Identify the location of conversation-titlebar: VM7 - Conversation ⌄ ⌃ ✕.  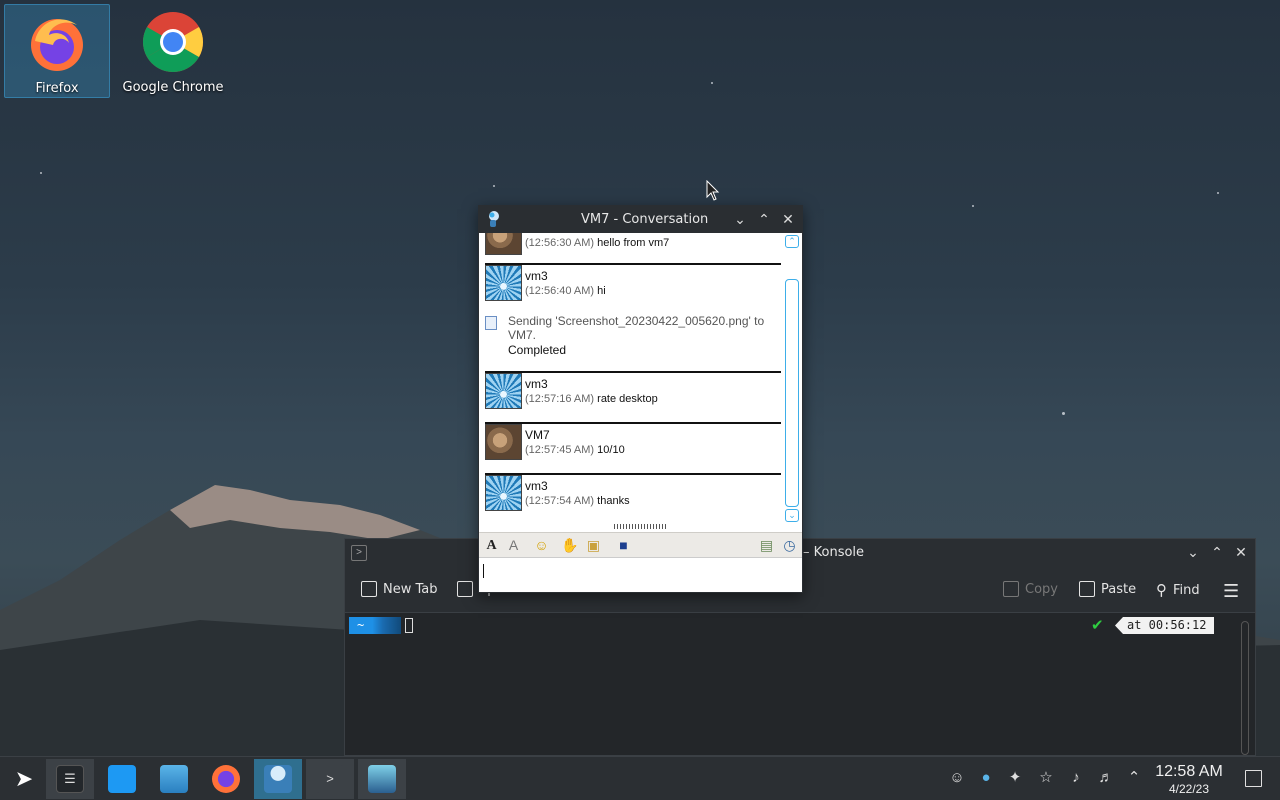
(640, 219).